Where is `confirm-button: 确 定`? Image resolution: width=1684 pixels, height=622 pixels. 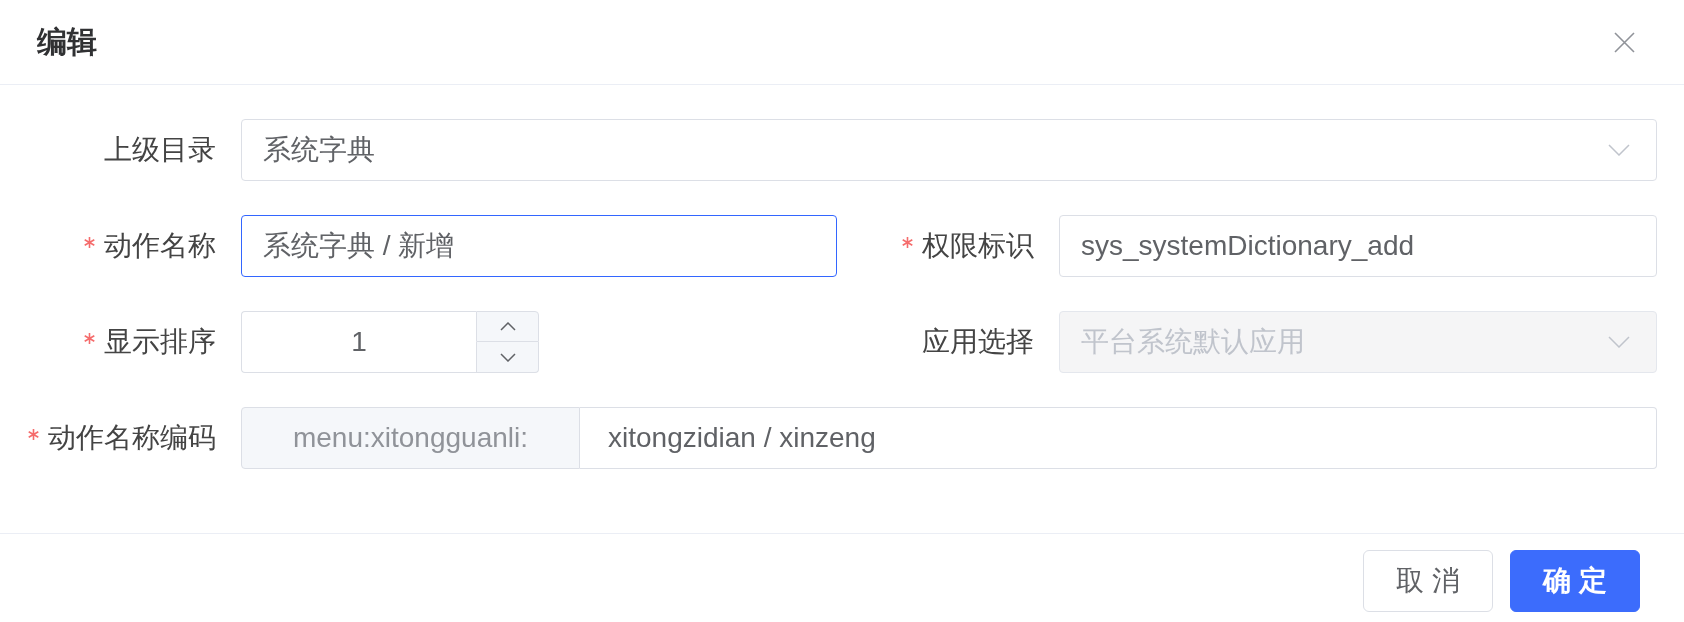
confirm-button: 确 定 is located at coordinates (1575, 581).